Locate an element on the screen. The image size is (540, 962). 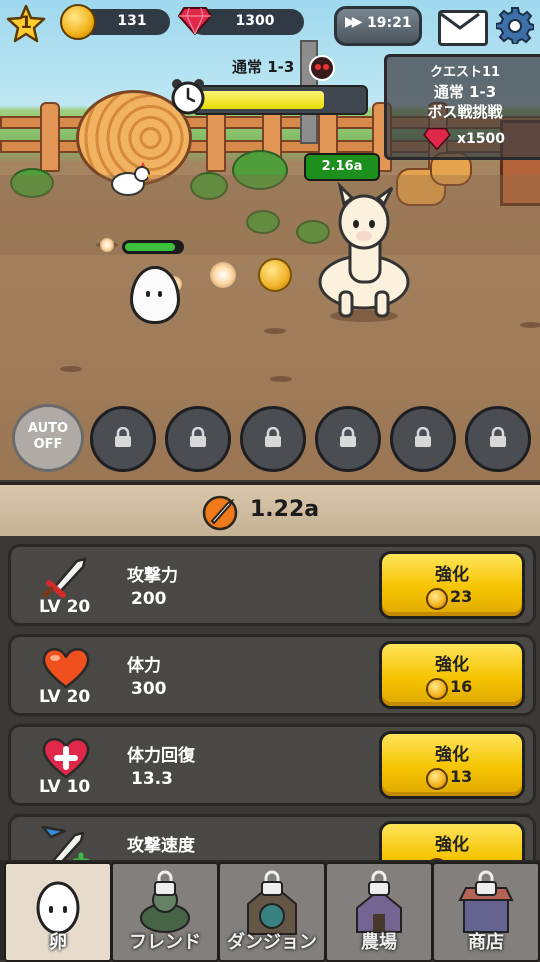
nav-tab: フレンド is located at coordinates (165, 912).